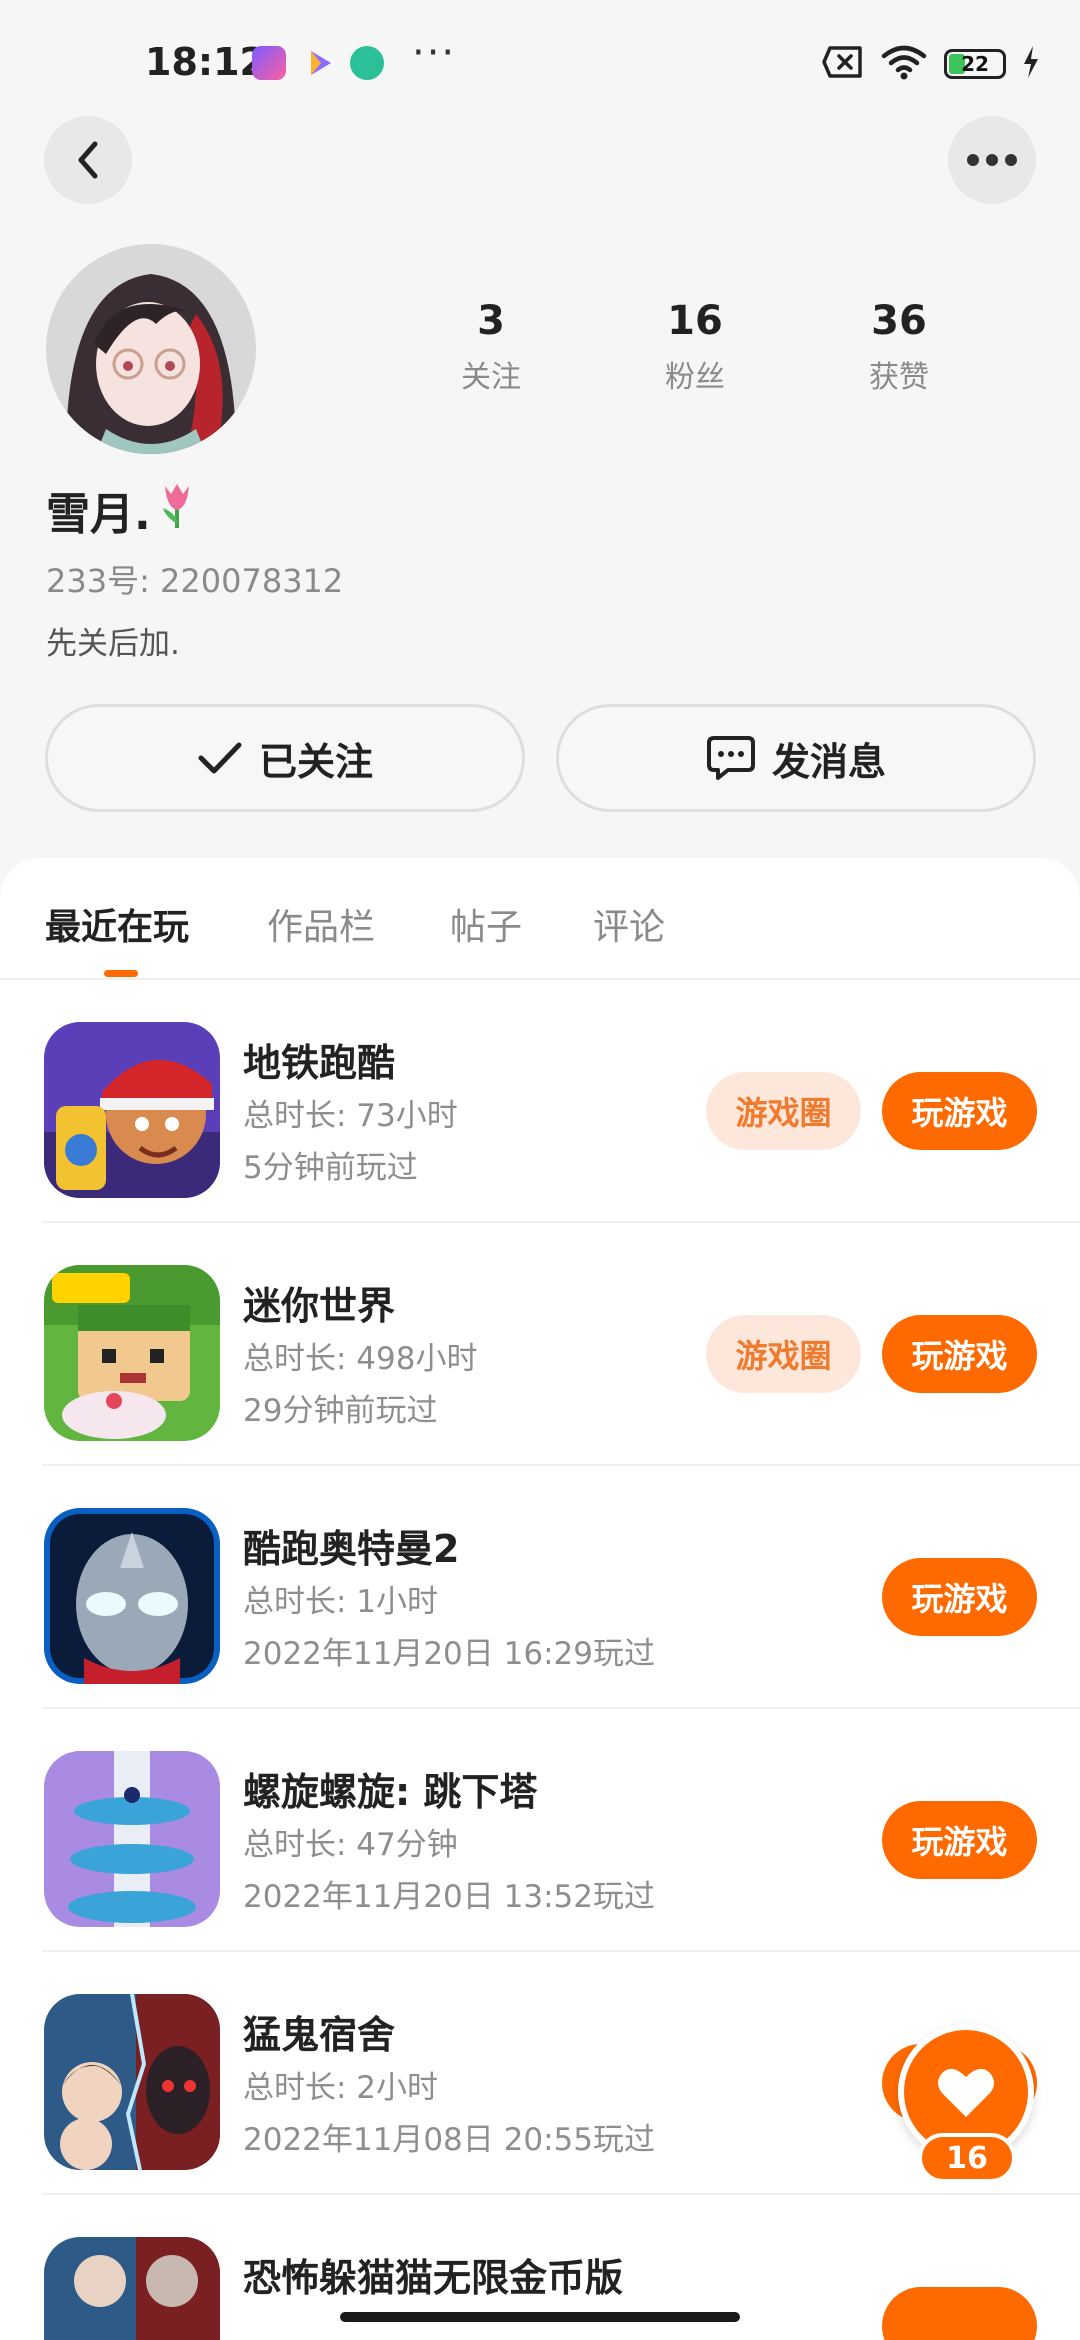 The height and width of the screenshot is (2340, 1080). I want to click on chat-bubble-icon, so click(730, 758).